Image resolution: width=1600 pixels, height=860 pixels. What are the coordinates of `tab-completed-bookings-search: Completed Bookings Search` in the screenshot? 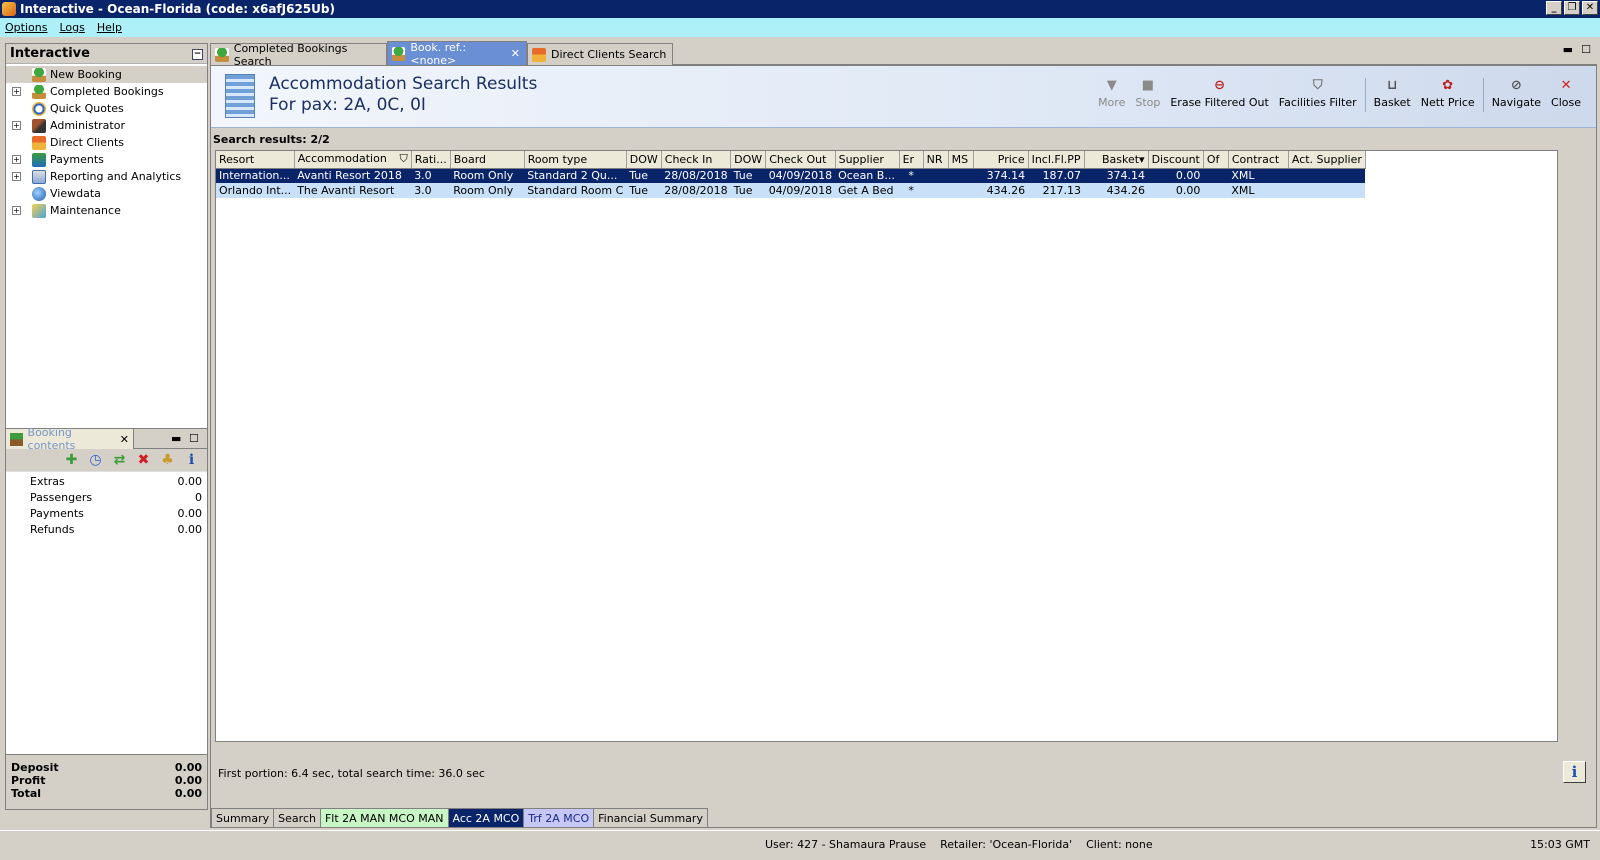 It's located at (298, 55).